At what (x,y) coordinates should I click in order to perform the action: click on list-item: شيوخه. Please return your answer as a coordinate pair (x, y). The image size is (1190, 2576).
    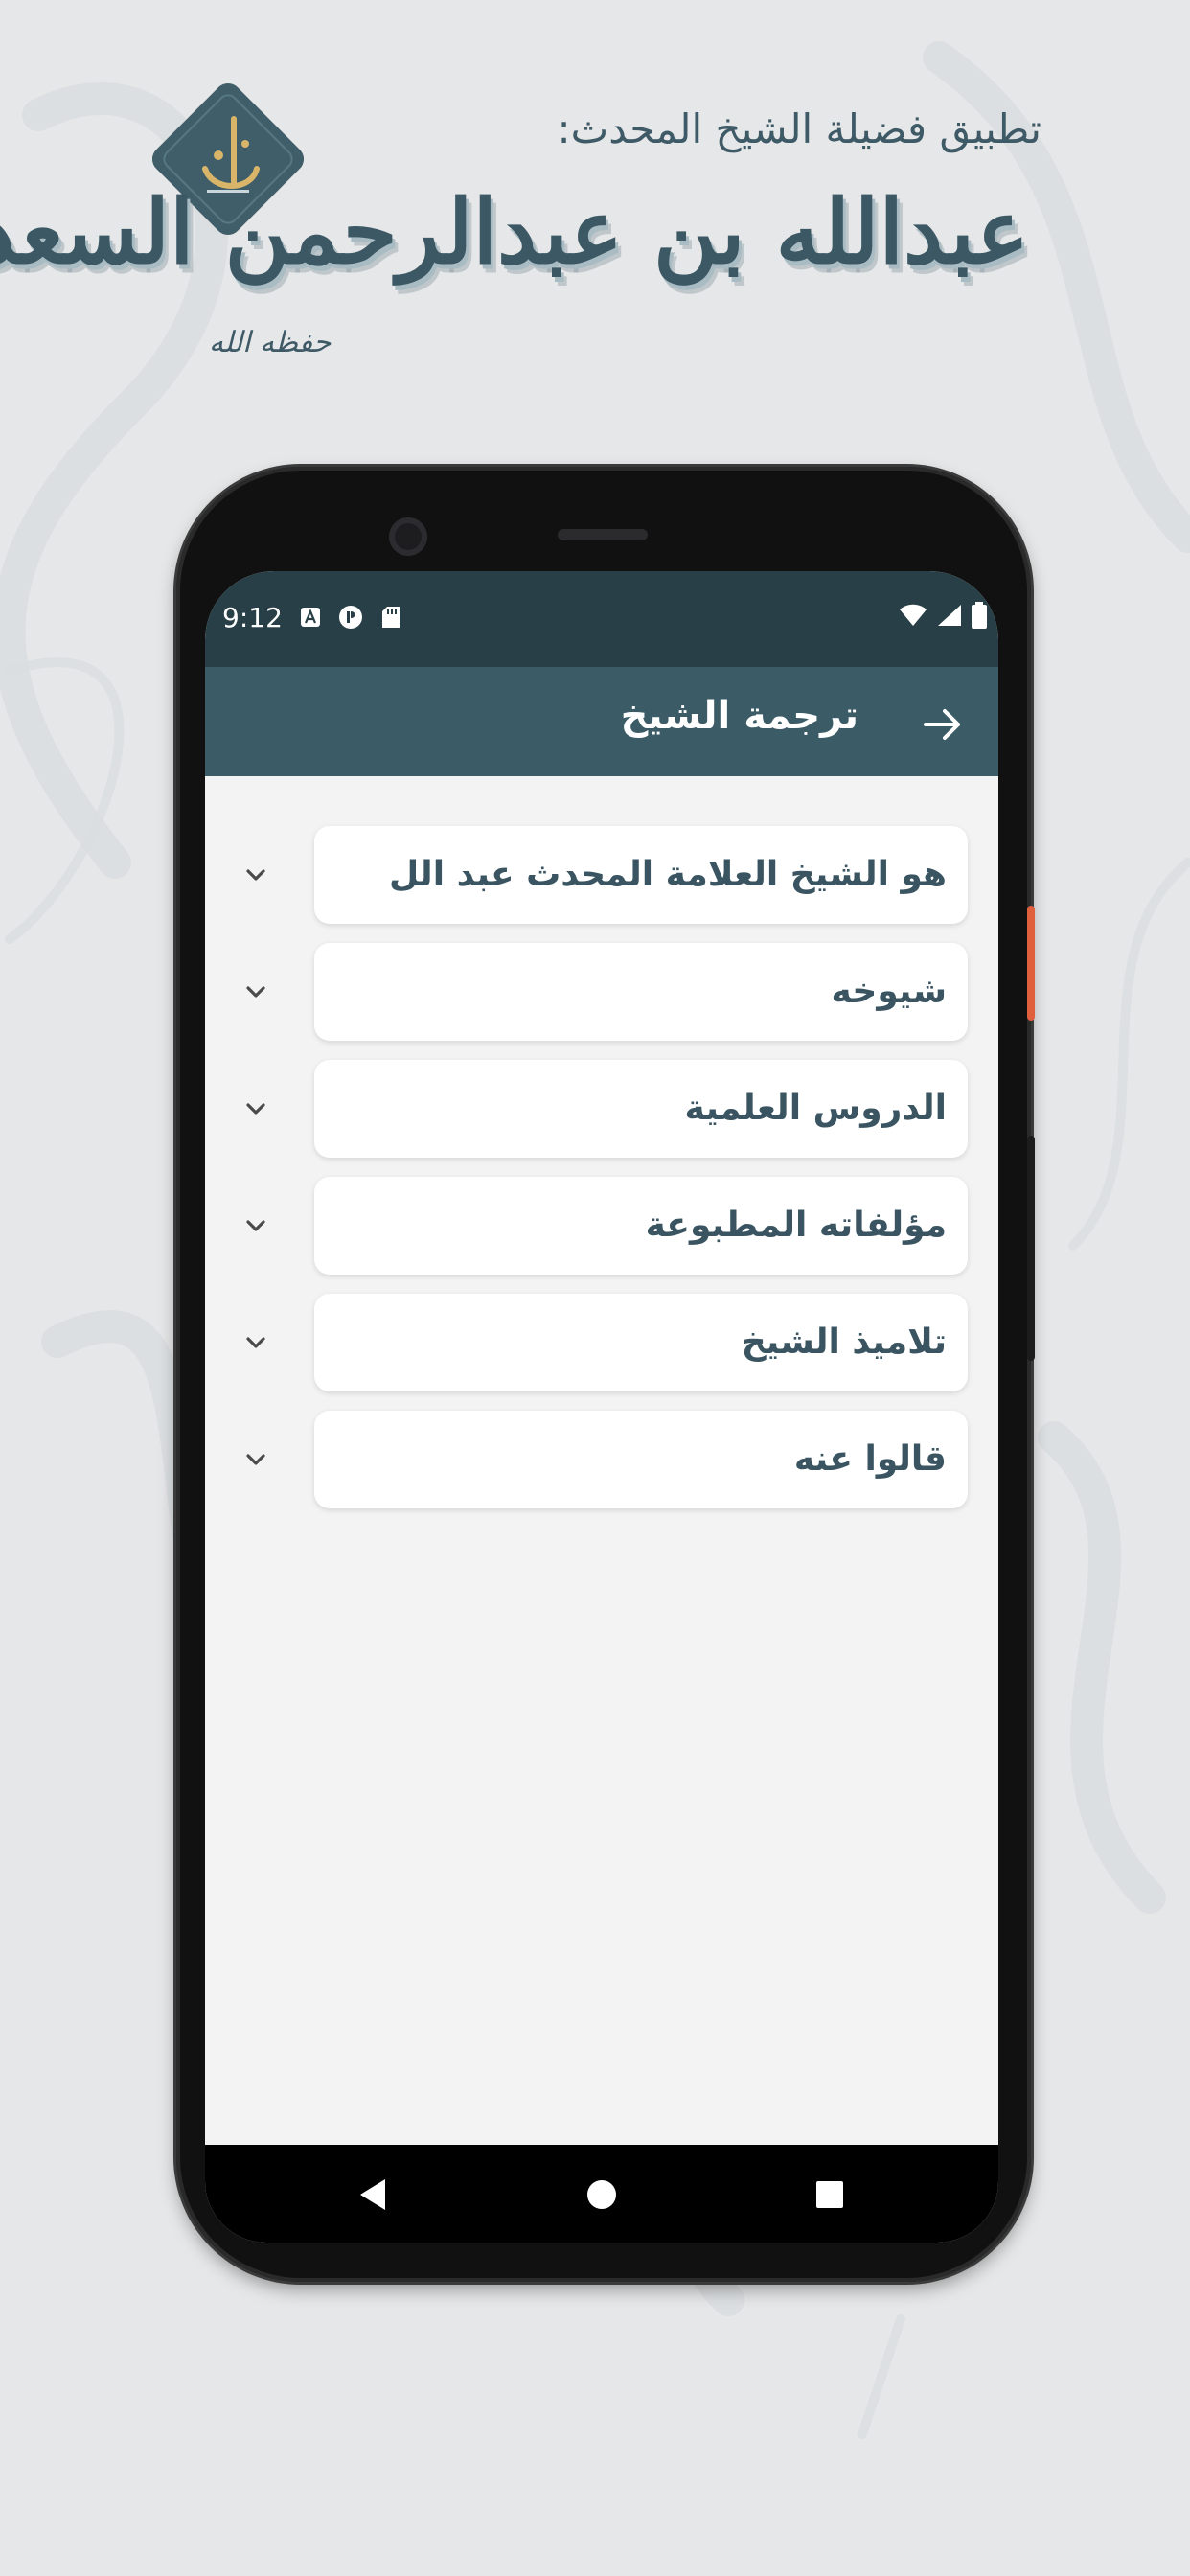
    Looking at the image, I should click on (602, 992).